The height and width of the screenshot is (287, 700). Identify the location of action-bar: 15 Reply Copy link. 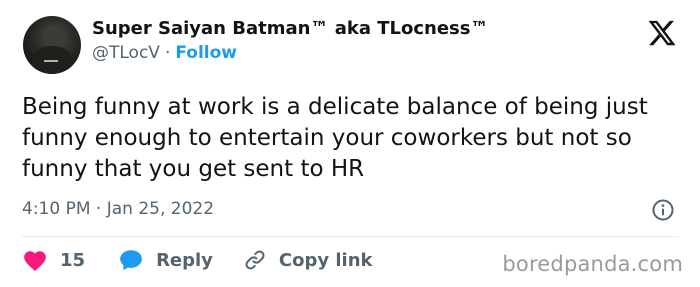
(197, 260).